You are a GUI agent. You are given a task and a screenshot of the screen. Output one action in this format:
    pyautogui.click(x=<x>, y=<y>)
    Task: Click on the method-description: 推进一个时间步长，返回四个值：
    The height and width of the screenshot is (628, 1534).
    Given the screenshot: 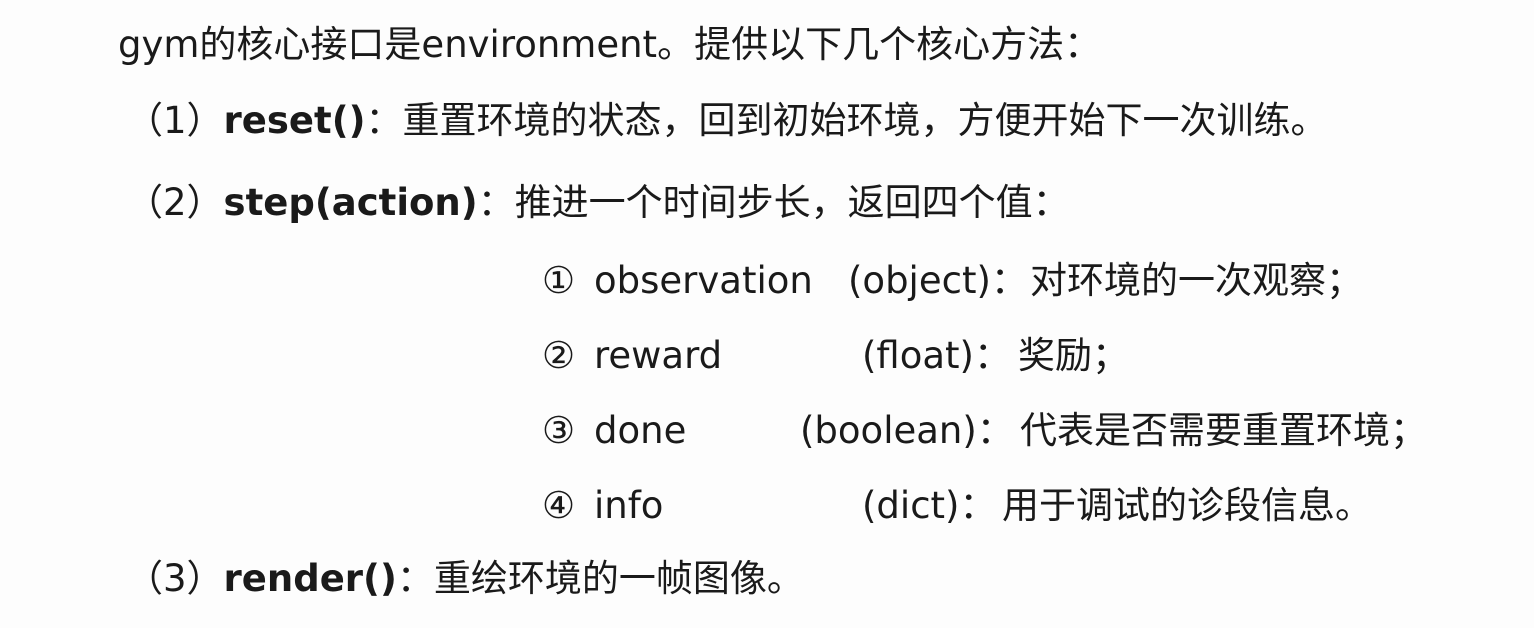 What is the action you would take?
    pyautogui.click(x=792, y=202)
    